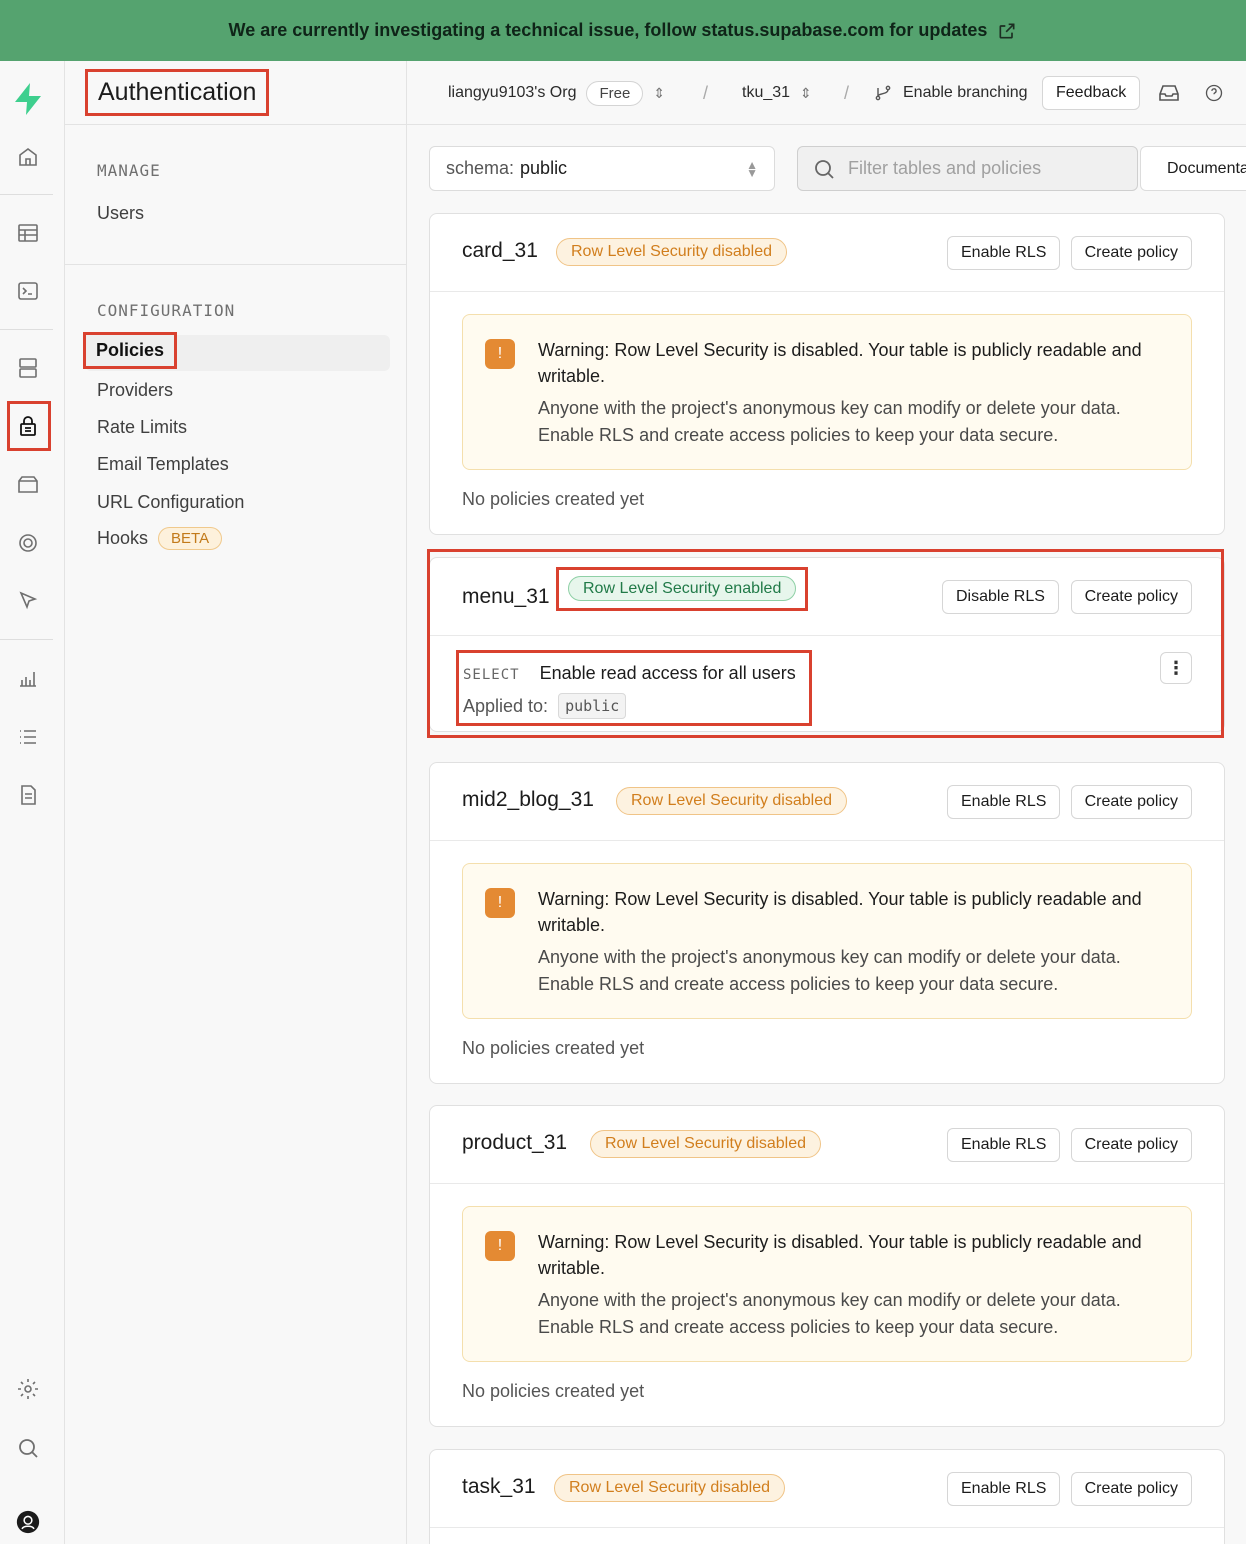 Image resolution: width=1246 pixels, height=1544 pixels. What do you see at coordinates (135, 390) in the screenshot?
I see `sidebar-item-providers: Providers` at bounding box center [135, 390].